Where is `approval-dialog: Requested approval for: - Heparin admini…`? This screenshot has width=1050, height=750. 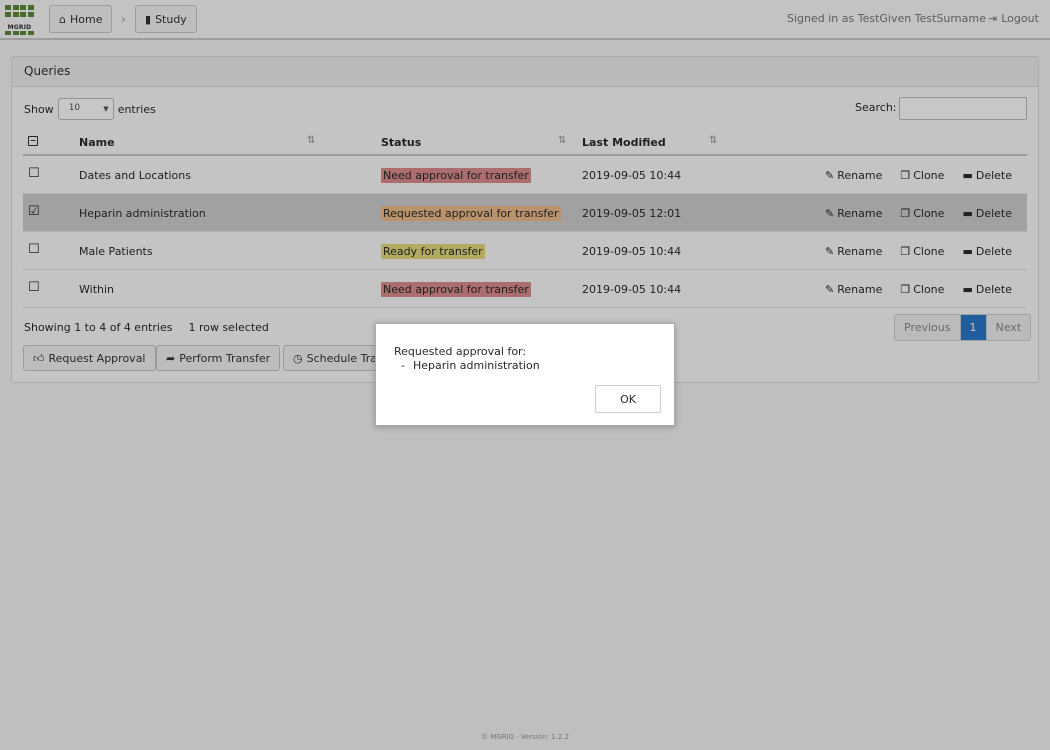 approval-dialog: Requested approval for: - Heparin admini… is located at coordinates (525, 374).